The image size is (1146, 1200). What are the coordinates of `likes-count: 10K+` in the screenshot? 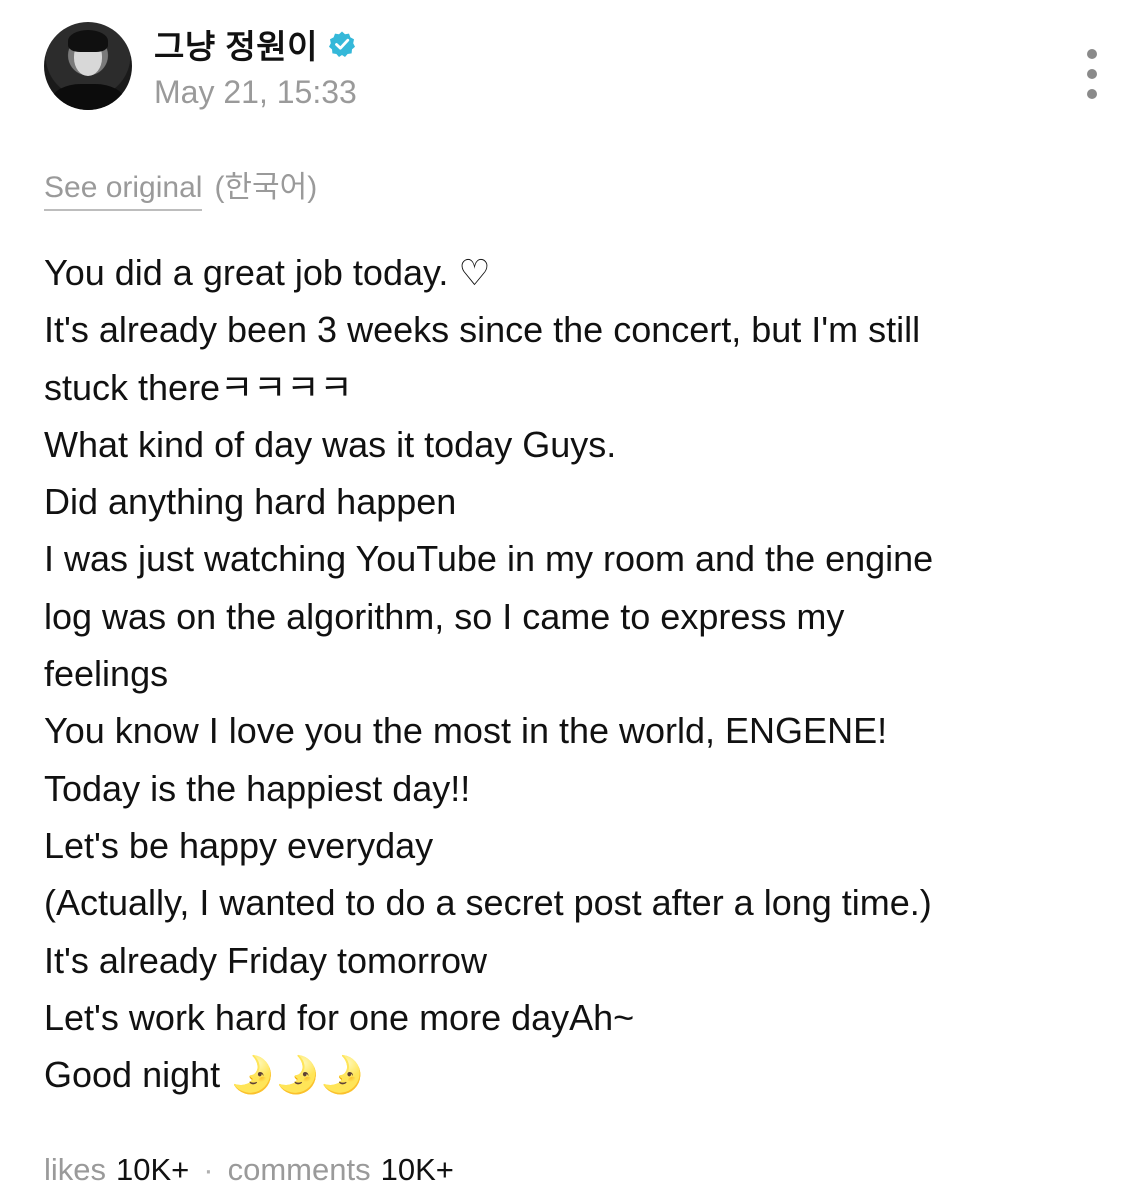 It's located at (153, 1169).